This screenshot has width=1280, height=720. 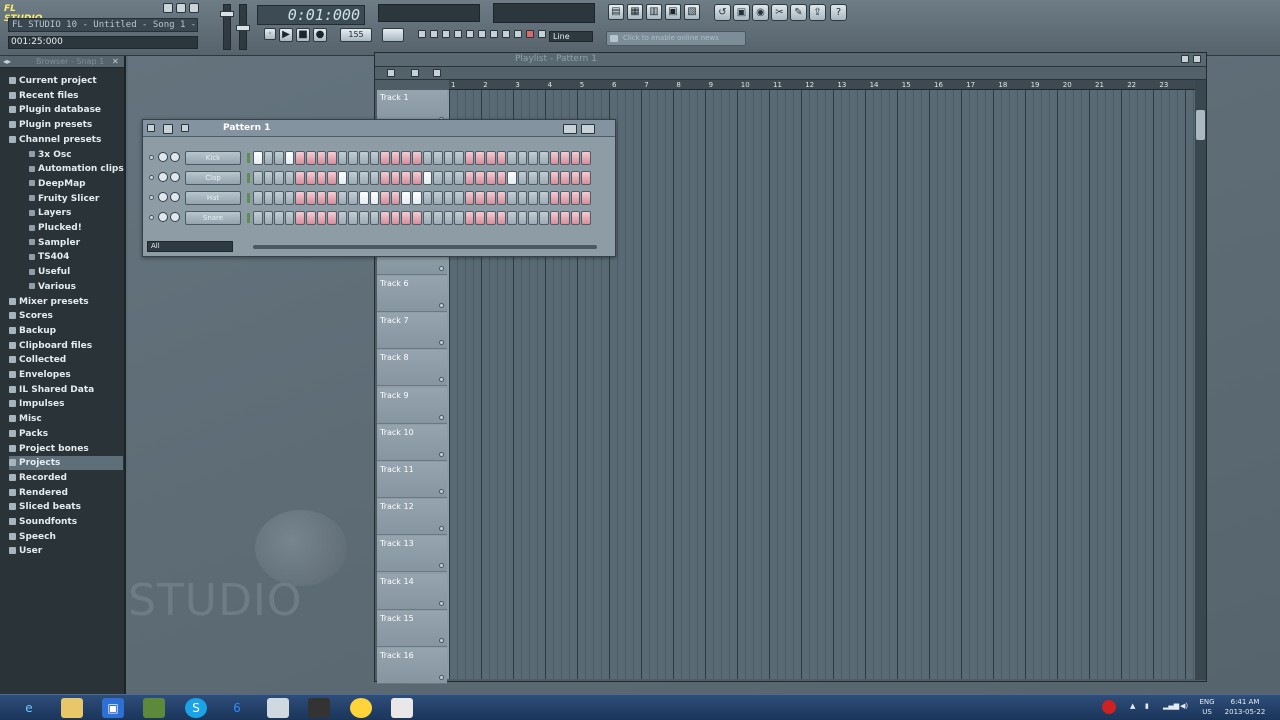 What do you see at coordinates (50, 125) in the screenshot?
I see `browser-item: Plugin presets` at bounding box center [50, 125].